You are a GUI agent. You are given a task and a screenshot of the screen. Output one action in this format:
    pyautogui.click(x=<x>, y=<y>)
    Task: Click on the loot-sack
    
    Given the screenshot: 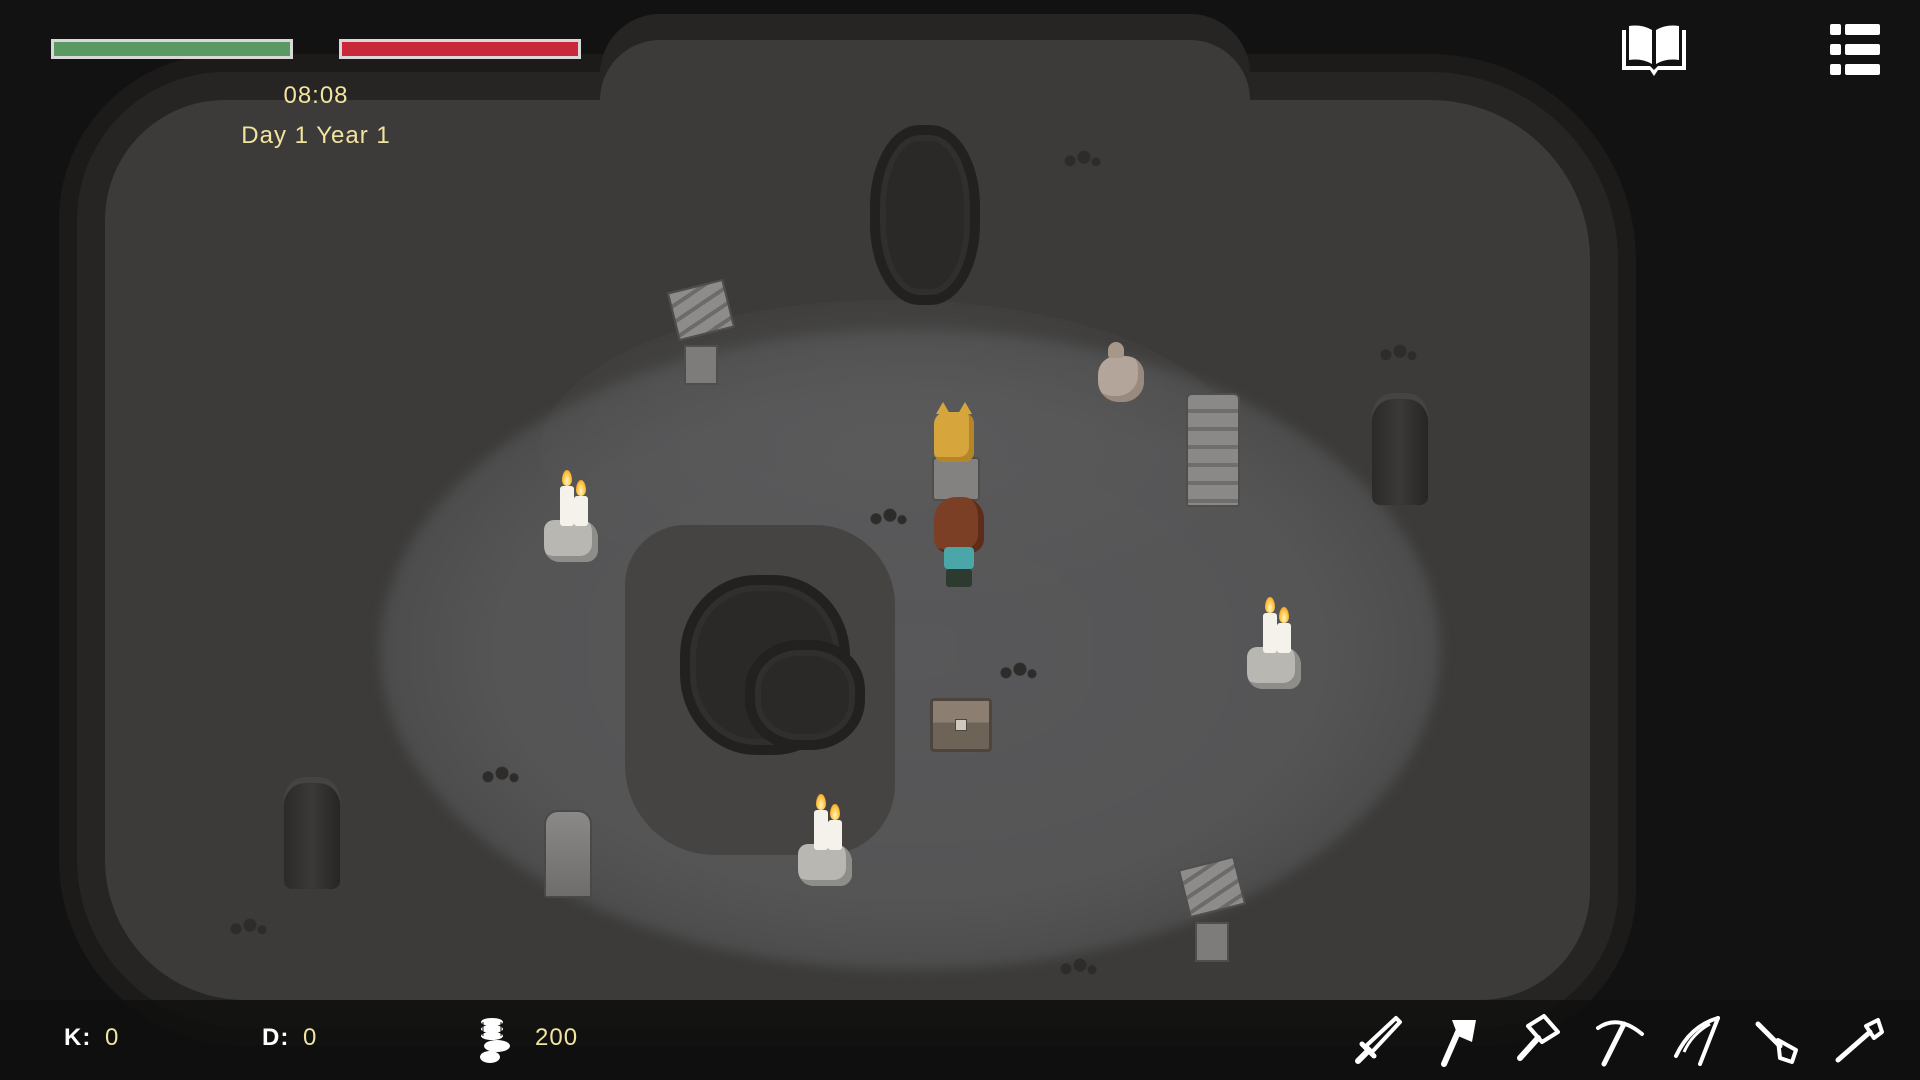 What is the action you would take?
    pyautogui.click(x=1121, y=372)
    